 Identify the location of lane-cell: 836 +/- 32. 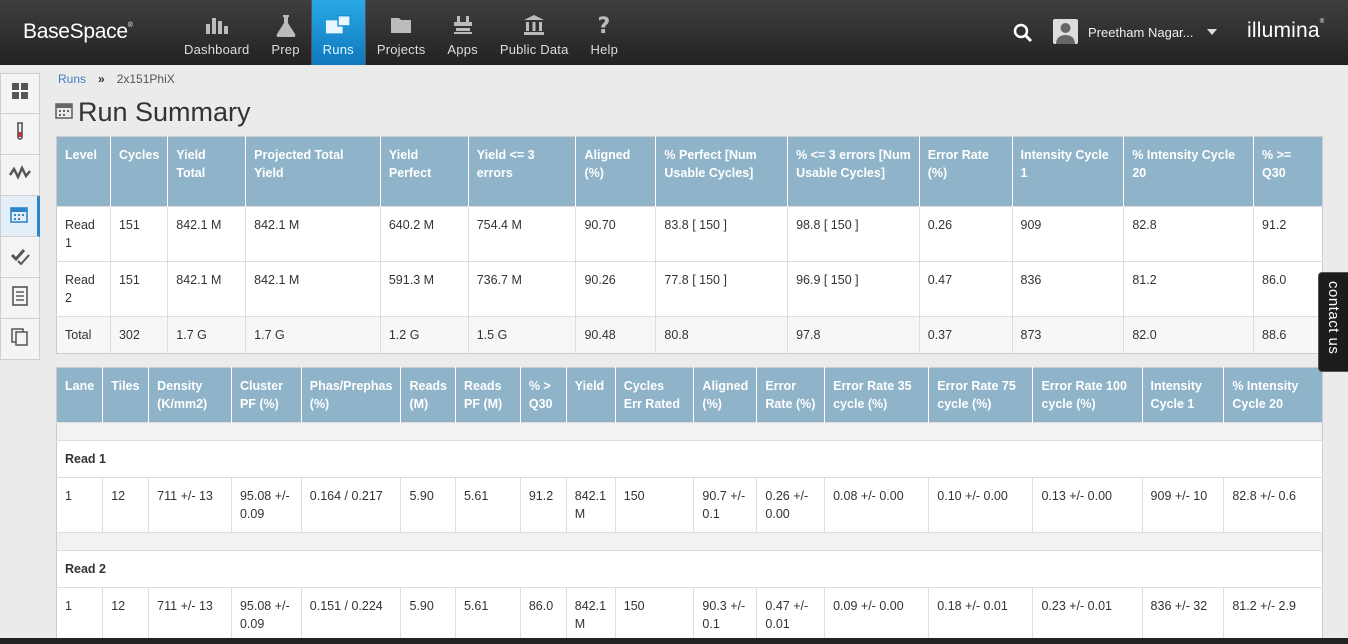
(1183, 615).